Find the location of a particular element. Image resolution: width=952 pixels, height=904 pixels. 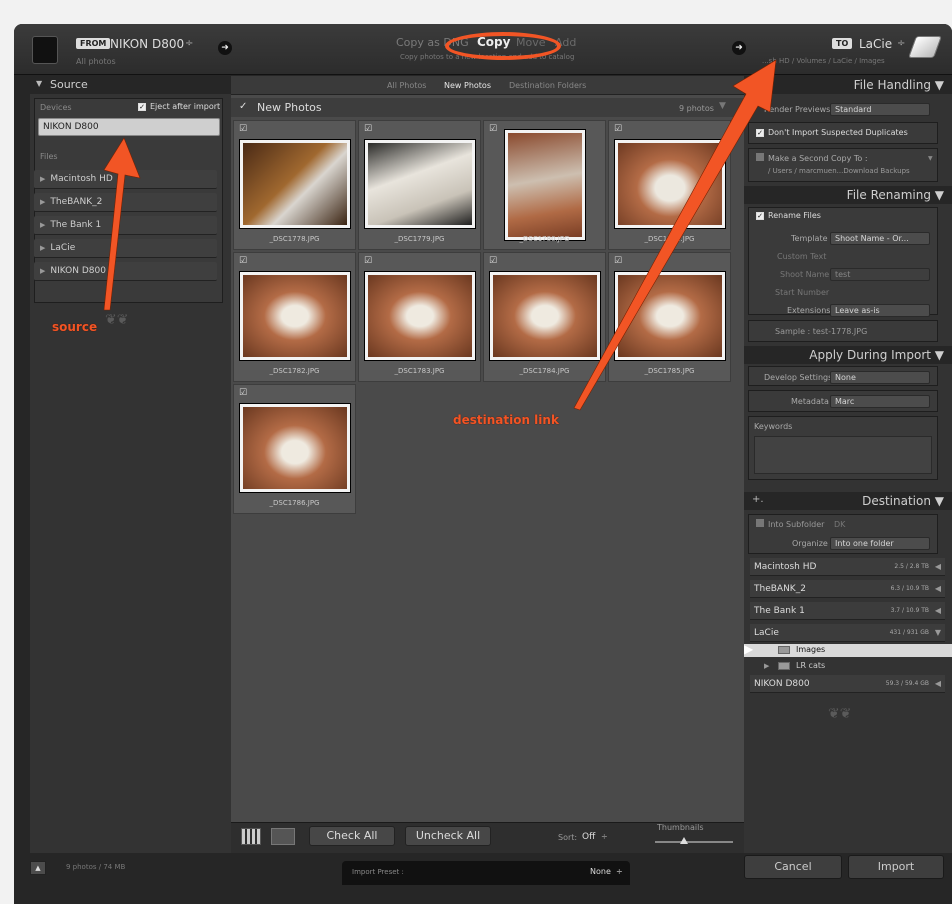

thumbnail-cell: ☑ _DSC1786.JPG is located at coordinates (294, 449).